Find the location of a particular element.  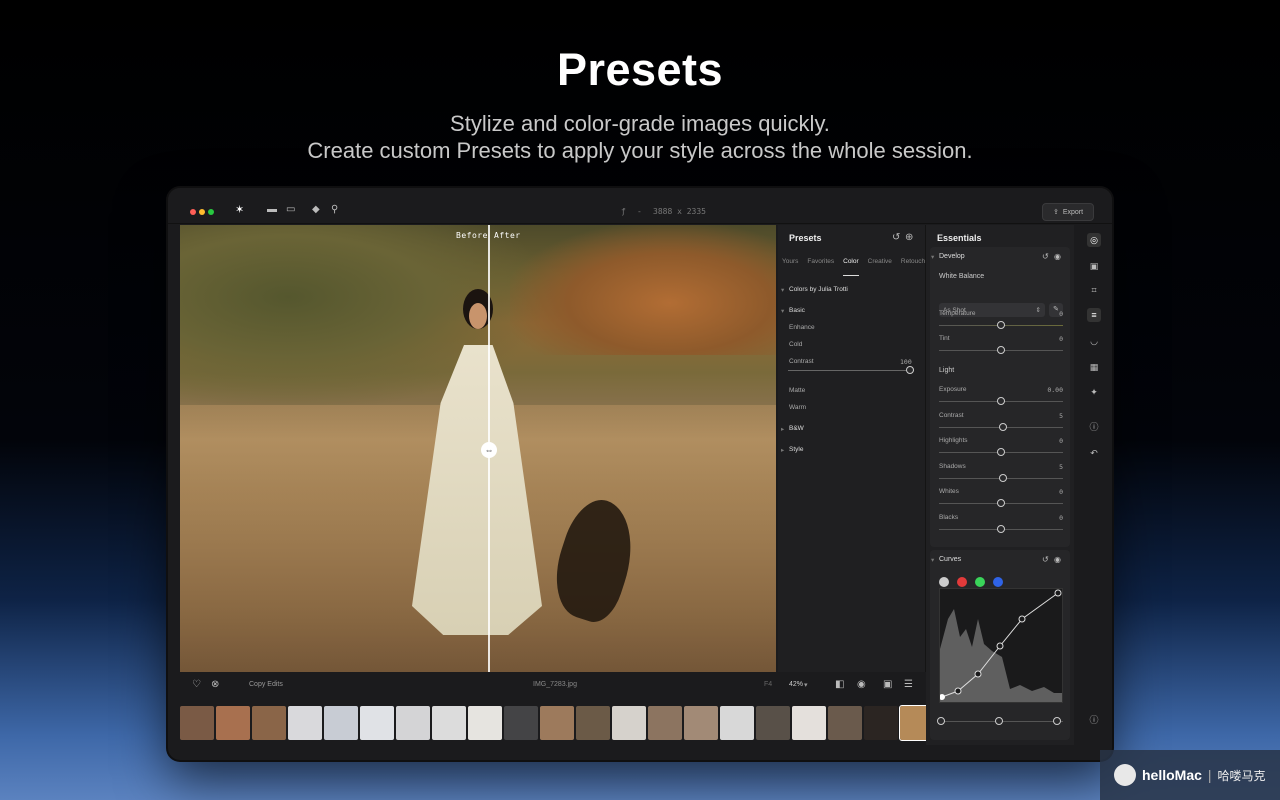

tab-creative: Creative is located at coordinates (880, 267).